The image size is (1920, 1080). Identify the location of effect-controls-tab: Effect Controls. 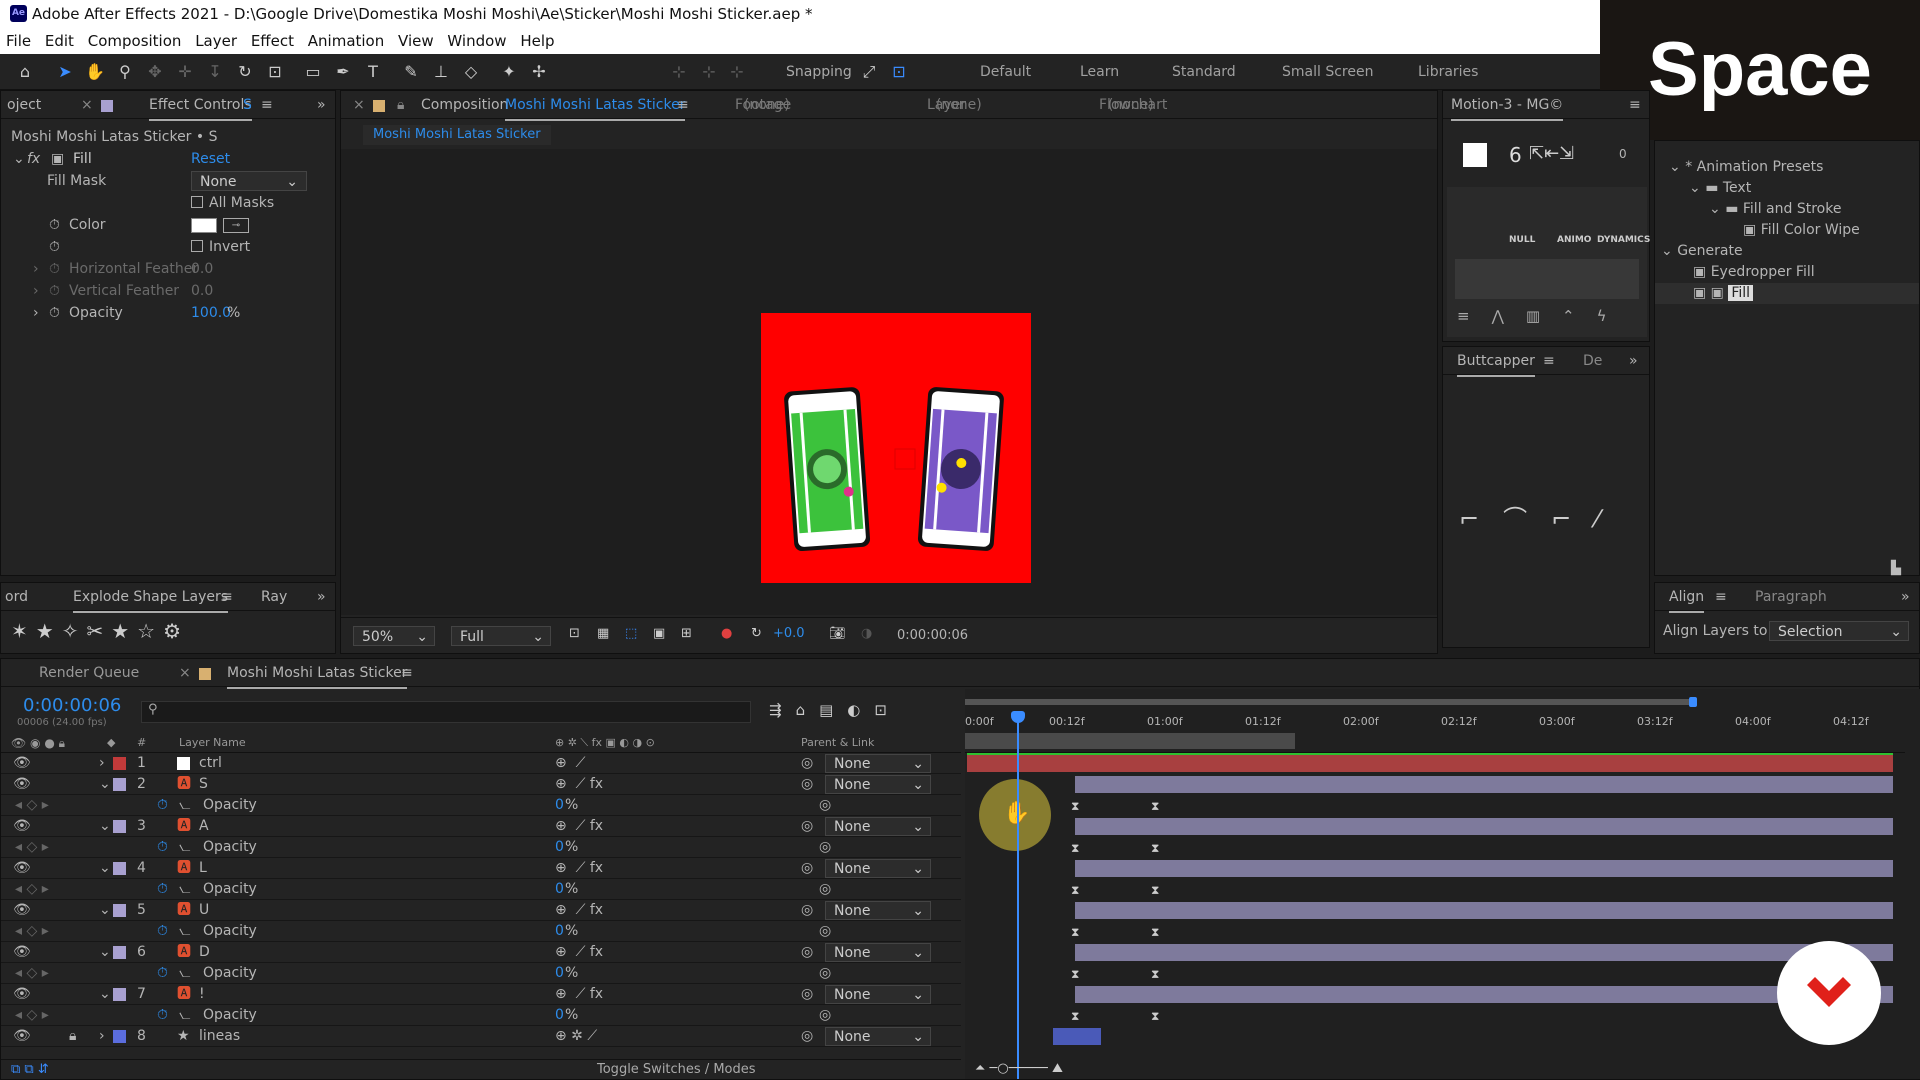
(200, 106).